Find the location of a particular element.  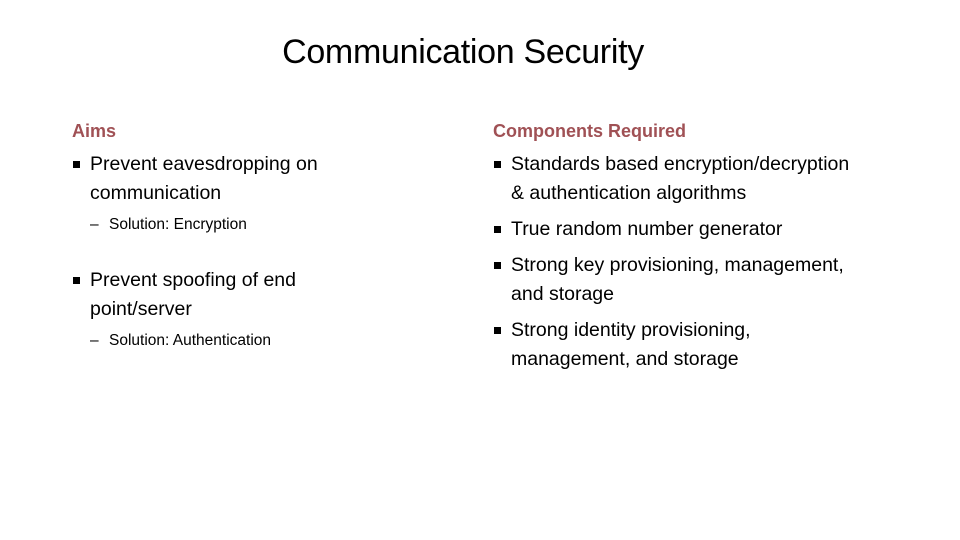

components-heading: Components Required is located at coordinates (590, 131).